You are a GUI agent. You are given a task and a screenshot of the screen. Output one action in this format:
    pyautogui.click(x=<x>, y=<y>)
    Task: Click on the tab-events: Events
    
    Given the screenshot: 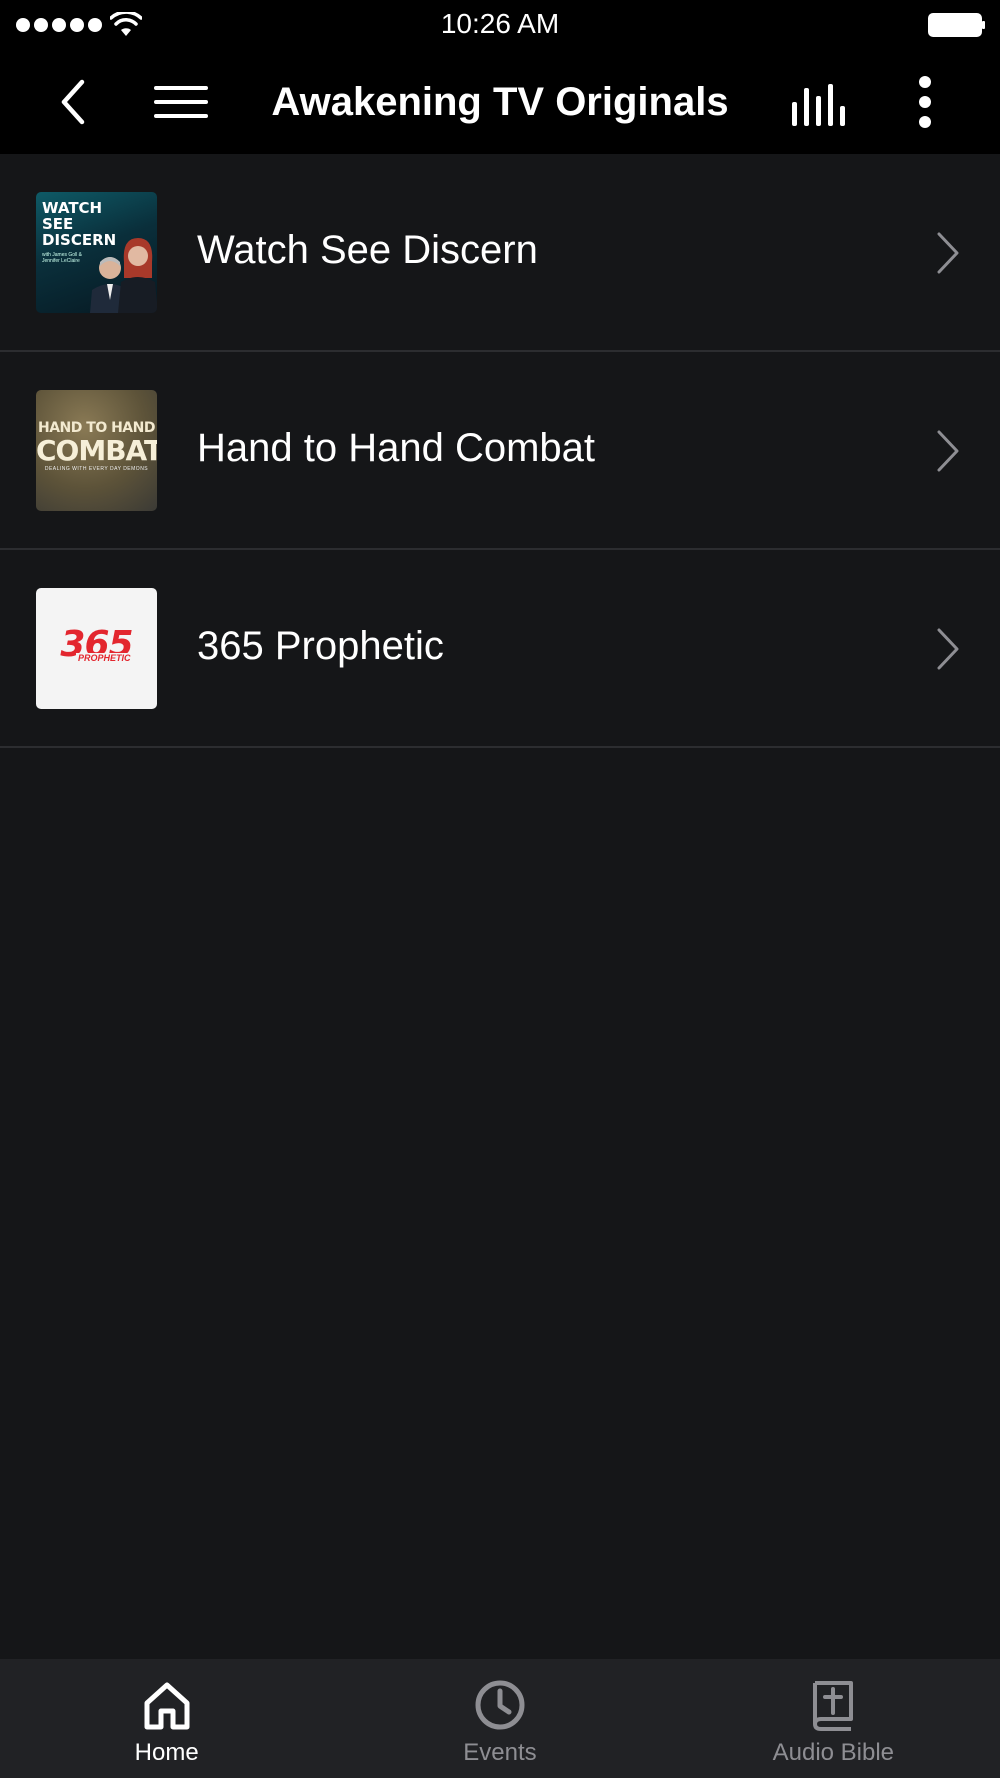 What is the action you would take?
    pyautogui.click(x=499, y=1718)
    